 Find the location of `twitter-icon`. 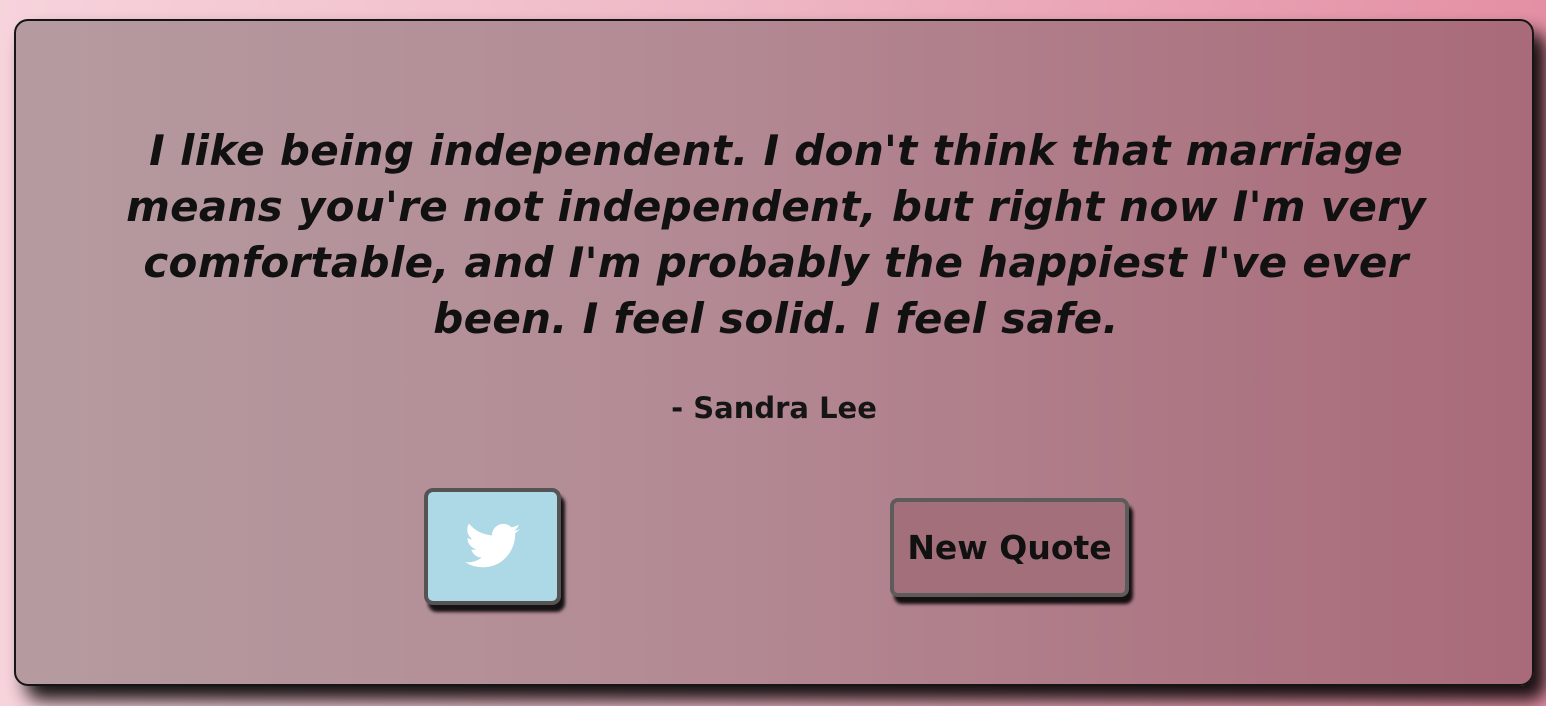

twitter-icon is located at coordinates (492, 545).